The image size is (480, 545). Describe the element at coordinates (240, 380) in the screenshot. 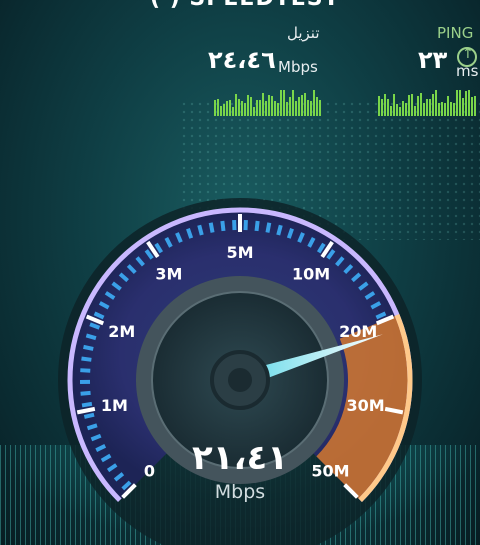

I see `gauge-hub-center` at that location.